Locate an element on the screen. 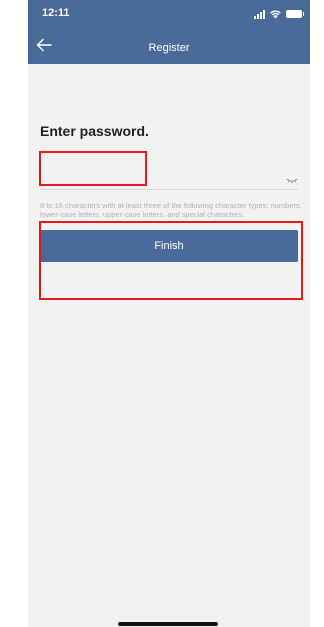  eye-closed-icon is located at coordinates (292, 177).